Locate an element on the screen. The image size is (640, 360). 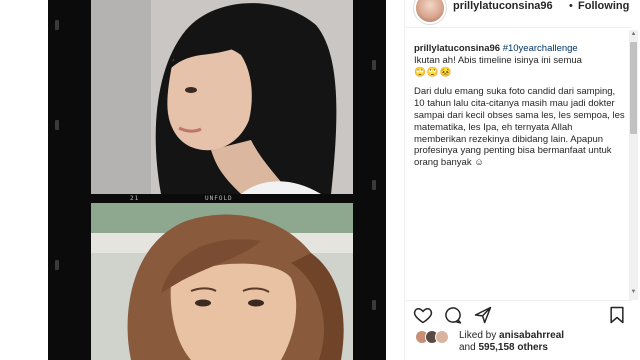
hashtag-link: #10yearchallenge is located at coordinates (540, 48).